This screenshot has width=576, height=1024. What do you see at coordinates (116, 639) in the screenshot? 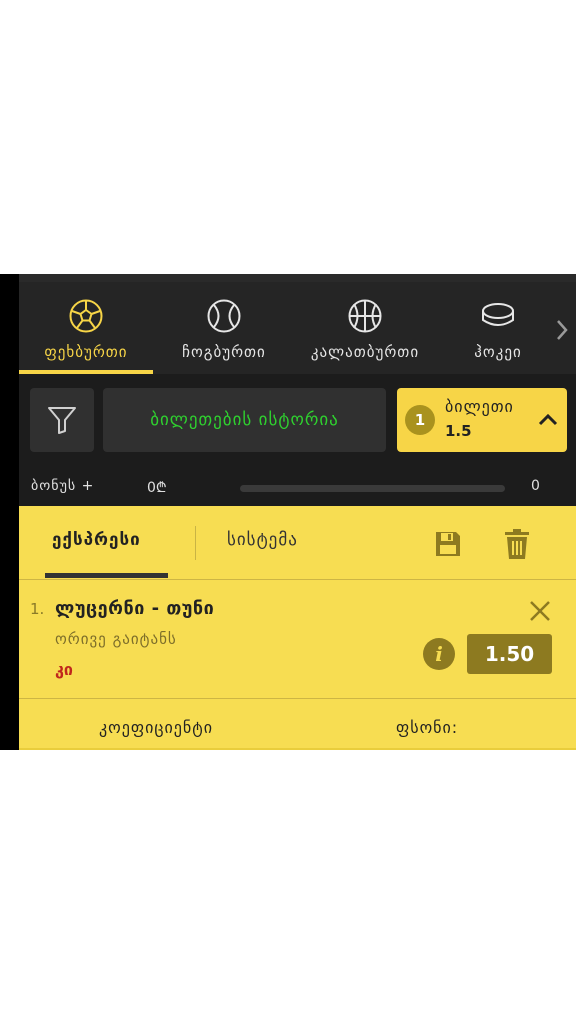
I see `bet-market: ორივე გაიტანს` at bounding box center [116, 639].